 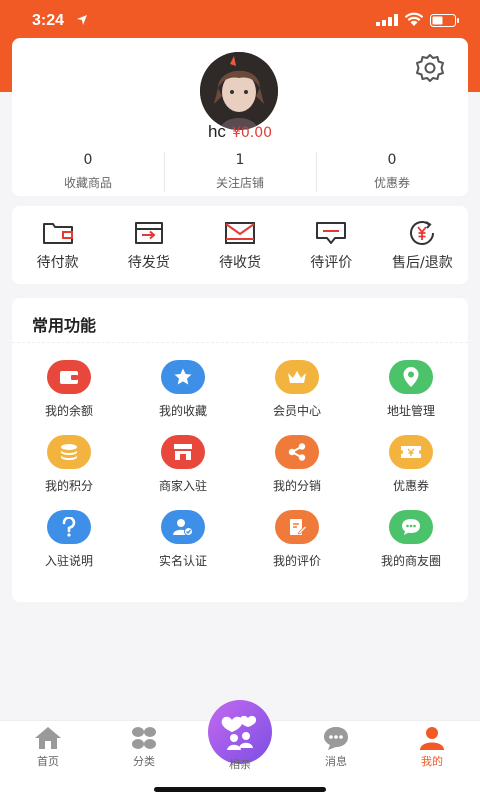 What do you see at coordinates (68, 561) in the screenshot?
I see `feature-label: 入驻说明` at bounding box center [68, 561].